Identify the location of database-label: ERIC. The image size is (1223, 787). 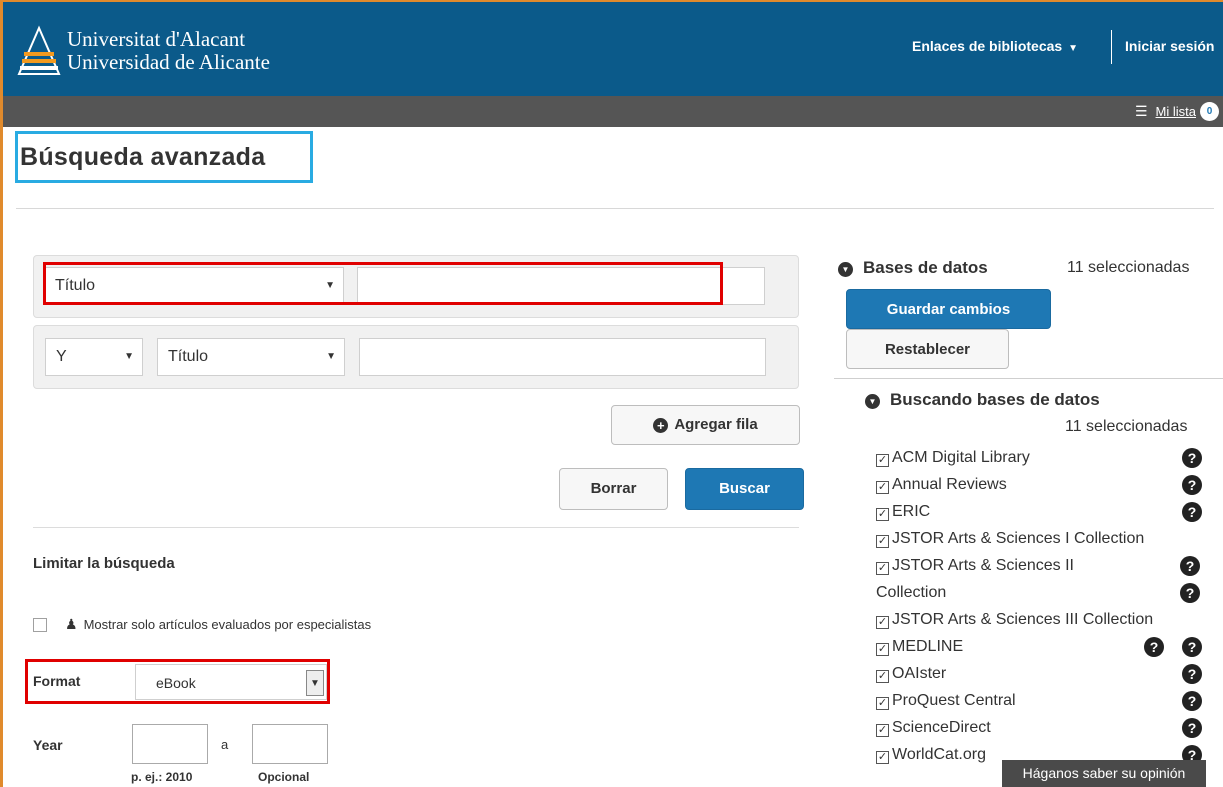
(911, 511).